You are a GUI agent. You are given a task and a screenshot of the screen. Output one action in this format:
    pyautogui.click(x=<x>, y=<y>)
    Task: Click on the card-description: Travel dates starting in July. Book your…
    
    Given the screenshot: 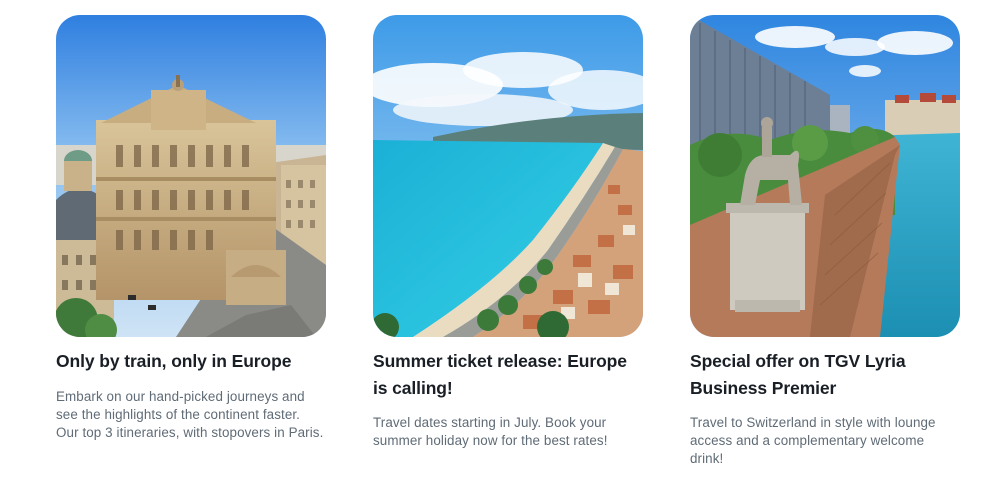 What is the action you would take?
    pyautogui.click(x=490, y=431)
    